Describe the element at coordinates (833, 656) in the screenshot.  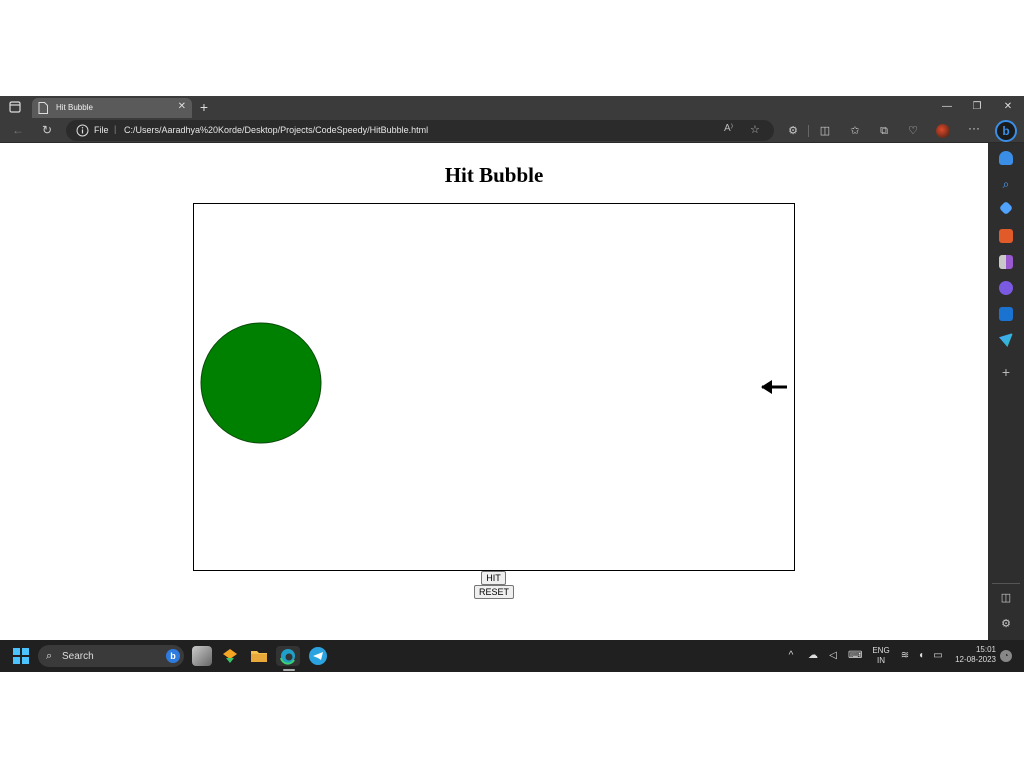
I see `location-icon: ◁` at that location.